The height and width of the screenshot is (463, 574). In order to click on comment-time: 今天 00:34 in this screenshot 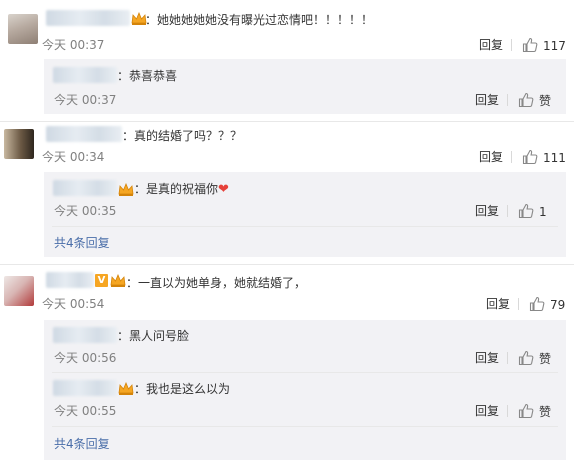, I will do `click(73, 157)`.